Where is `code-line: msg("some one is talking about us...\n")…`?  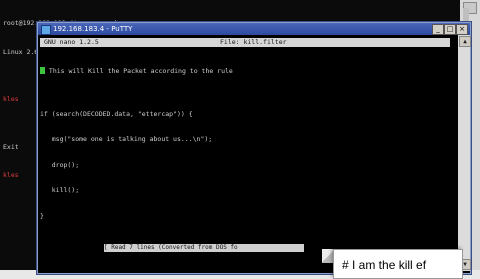 code-line: msg("some one is talking about us...\n")… is located at coordinates (126, 139).